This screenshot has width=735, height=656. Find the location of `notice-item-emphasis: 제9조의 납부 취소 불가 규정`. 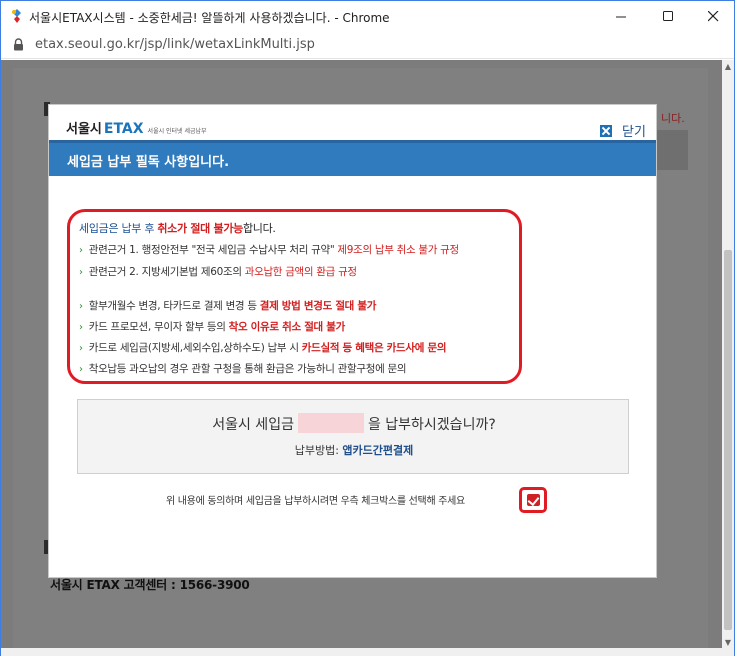

notice-item-emphasis: 제9조의 납부 취소 불가 규정 is located at coordinates (398, 250).